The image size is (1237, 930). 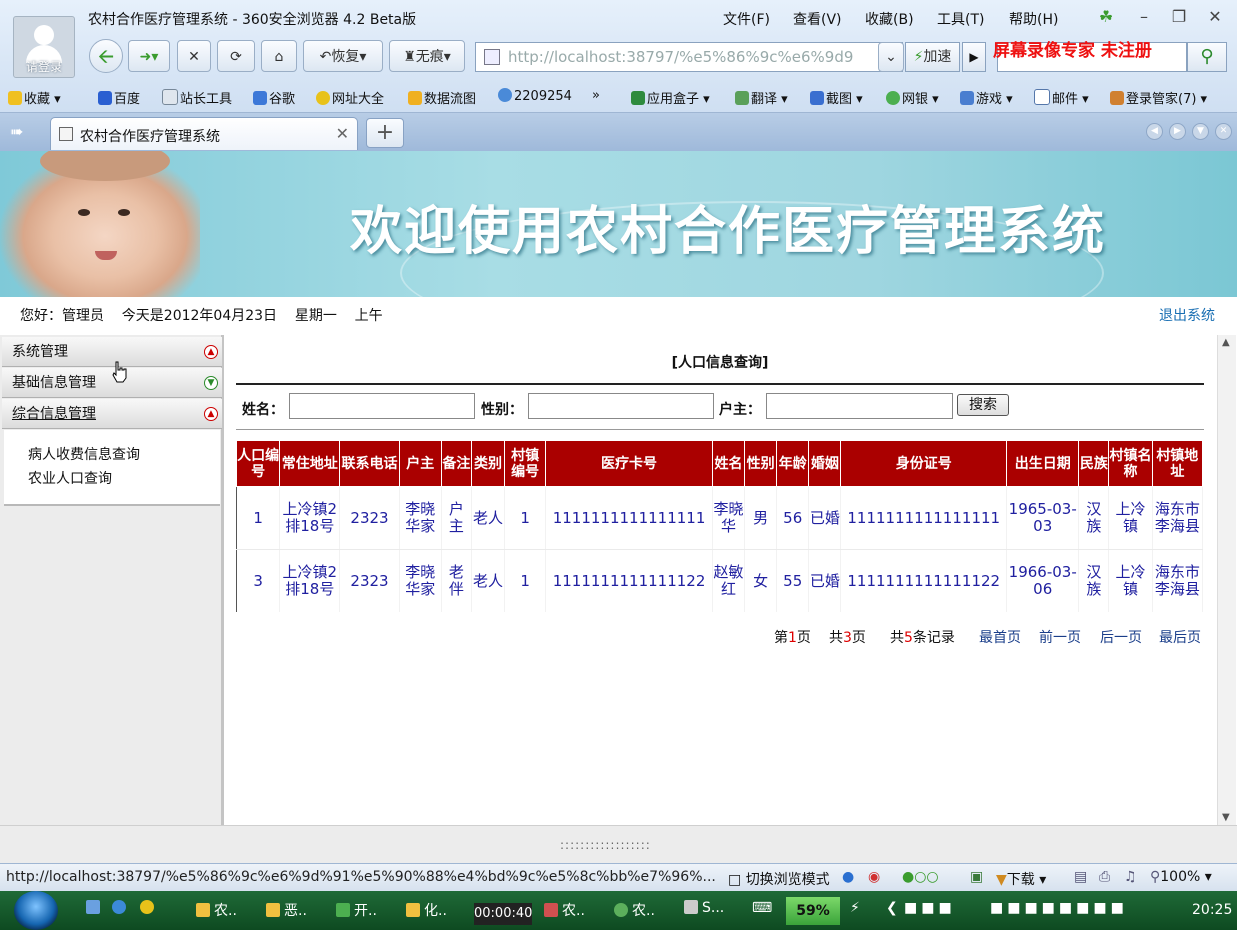 I want to click on back-button: 🡨, so click(x=106, y=56).